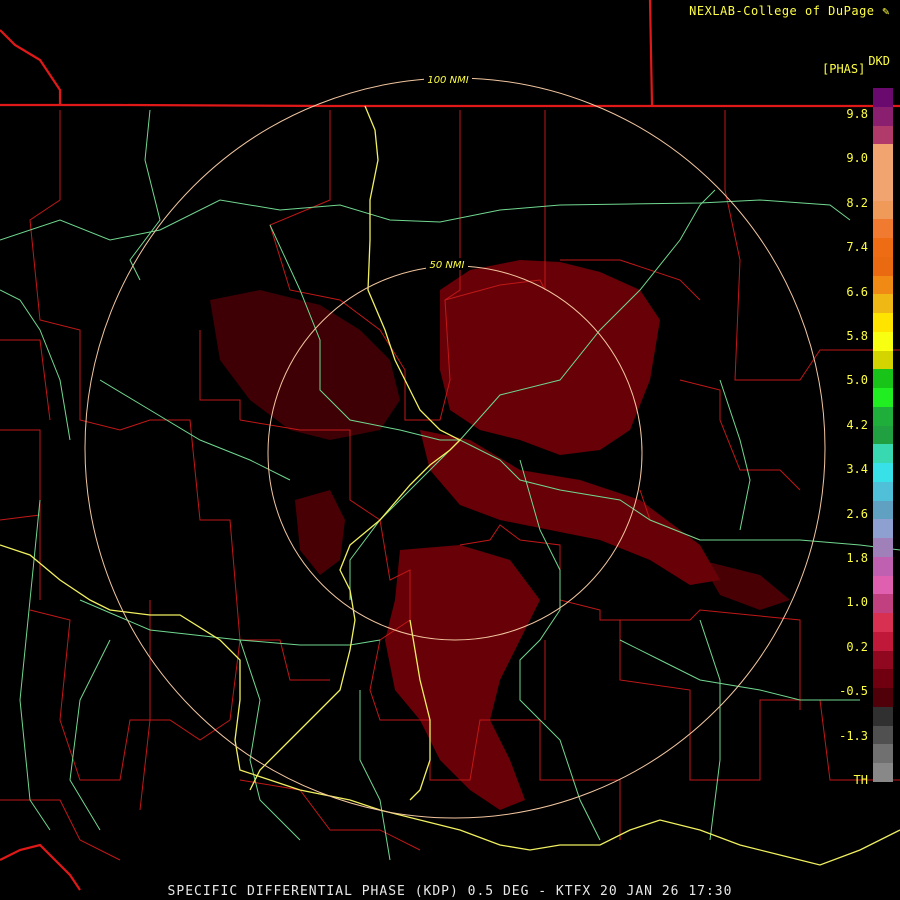 The image size is (900, 900). What do you see at coordinates (857, 114) in the screenshot?
I see `legend-tick-label: 9.8` at bounding box center [857, 114].